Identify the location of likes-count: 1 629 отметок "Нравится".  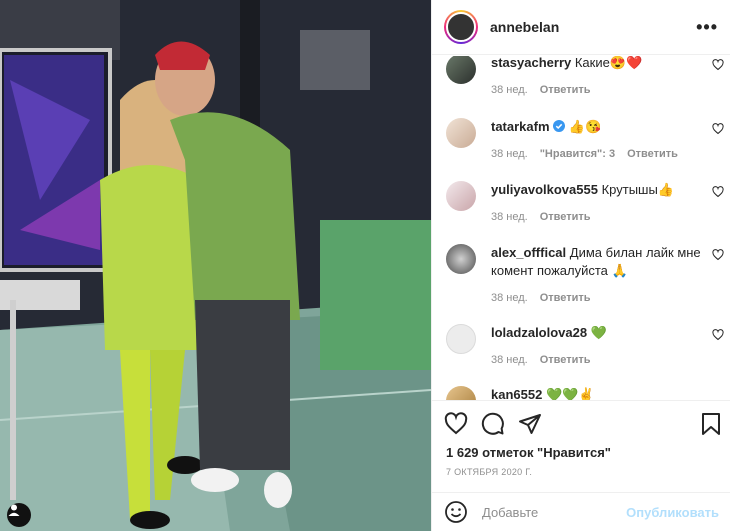
(528, 452).